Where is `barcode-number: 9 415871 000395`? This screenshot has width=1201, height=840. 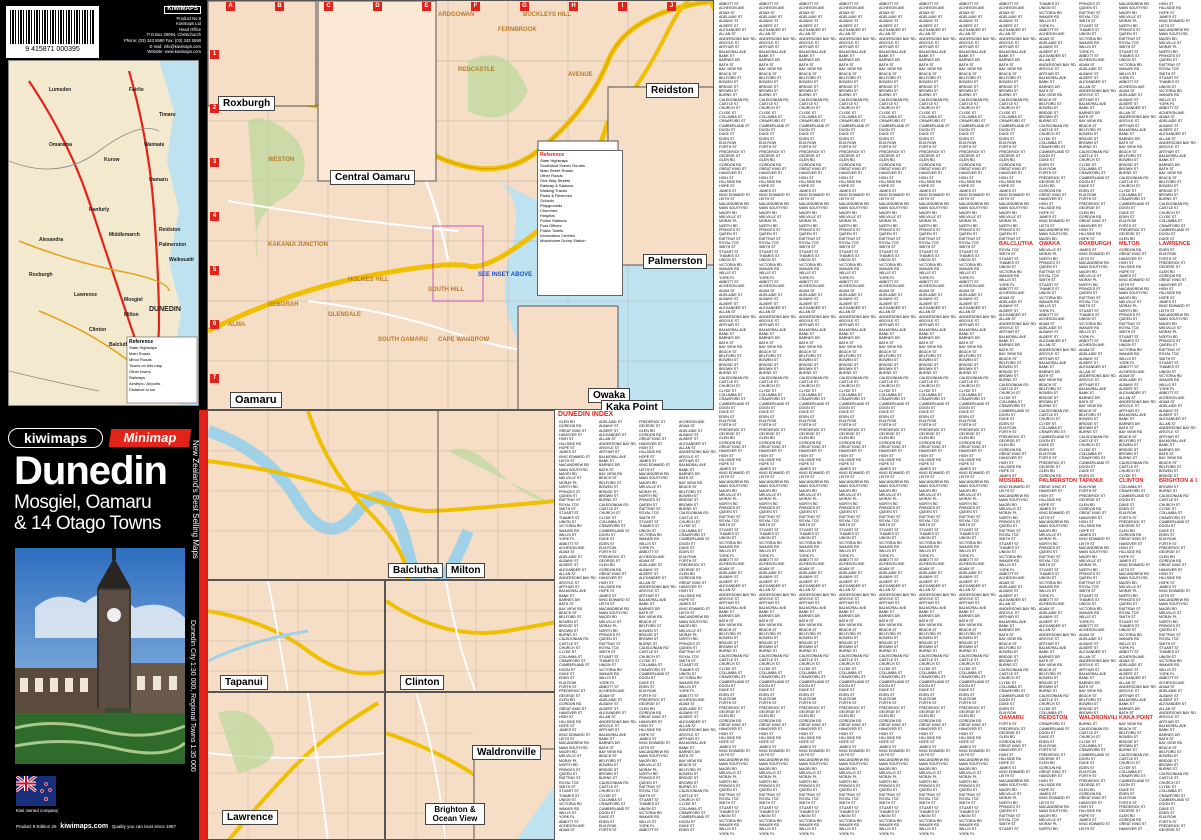
barcode-number: 9 415871 000395 is located at coordinates (52, 49).